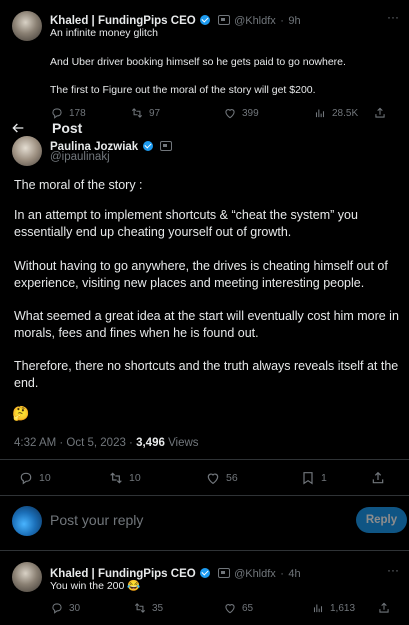  What do you see at coordinates (267, 608) in the screenshot?
I see `like-action: 65` at bounding box center [267, 608].